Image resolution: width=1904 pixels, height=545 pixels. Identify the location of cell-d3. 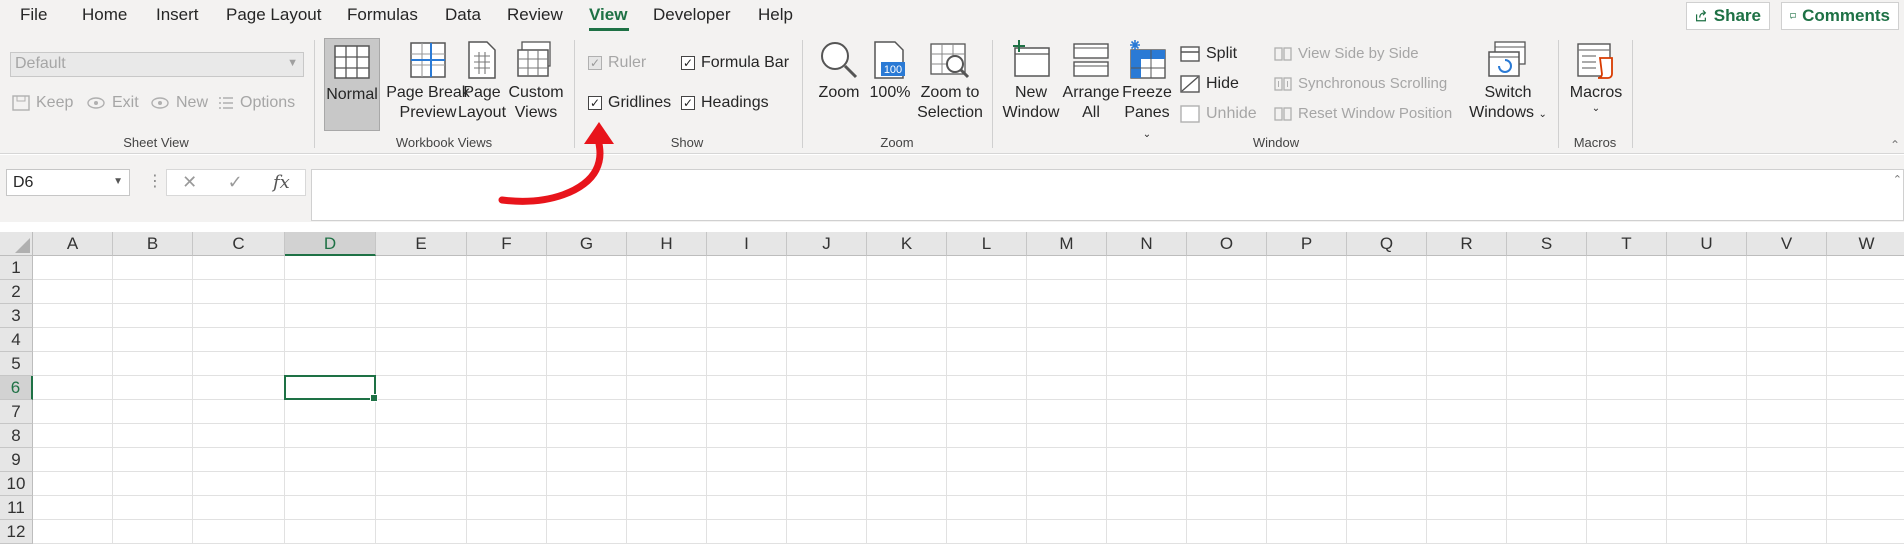
(330, 316).